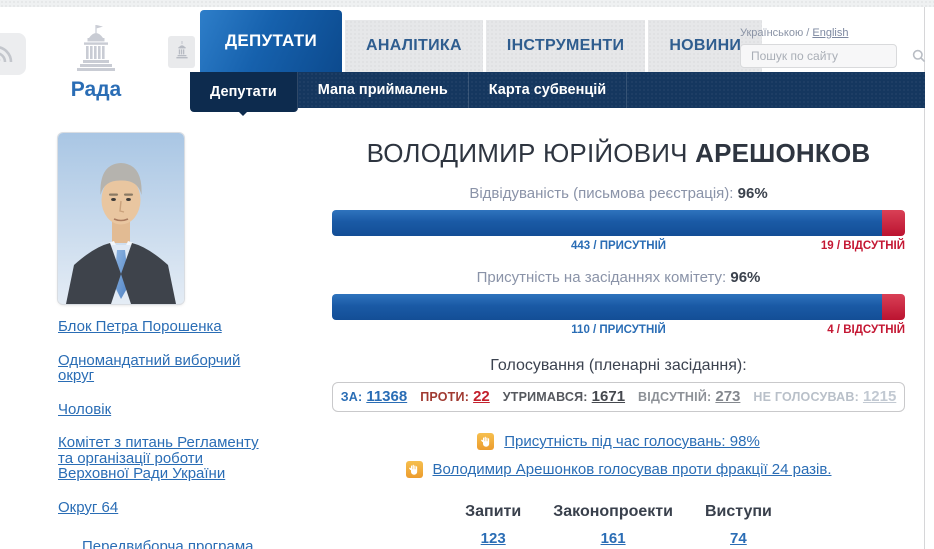 This screenshot has width=934, height=549. I want to click on tab-tools: ІНСТРУМЕНТИ, so click(565, 46).